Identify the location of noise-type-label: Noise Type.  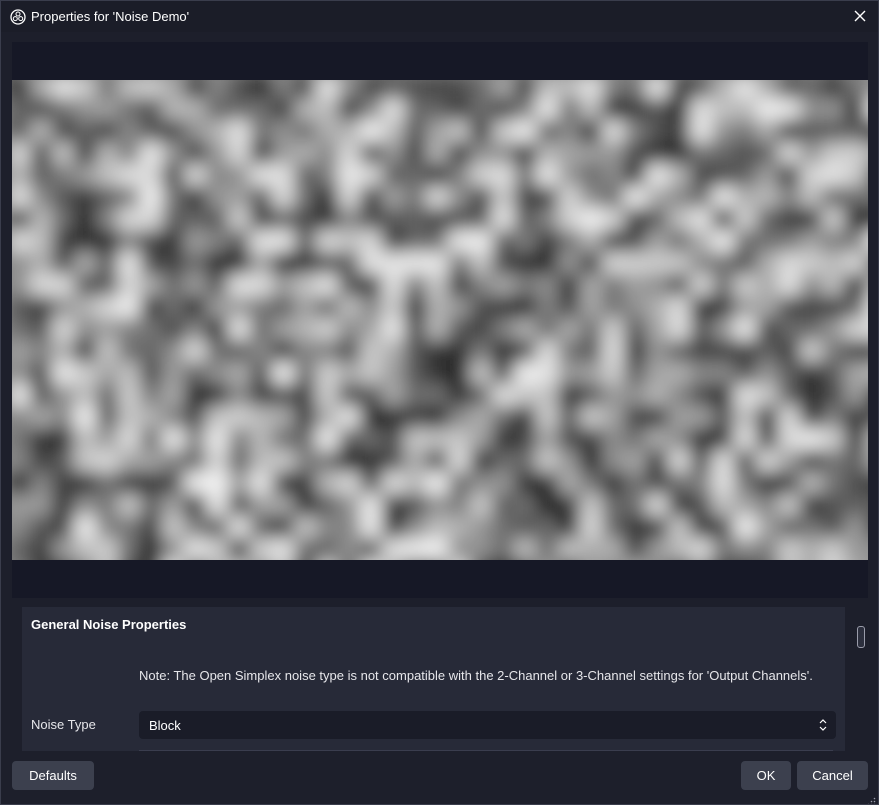
(63, 724).